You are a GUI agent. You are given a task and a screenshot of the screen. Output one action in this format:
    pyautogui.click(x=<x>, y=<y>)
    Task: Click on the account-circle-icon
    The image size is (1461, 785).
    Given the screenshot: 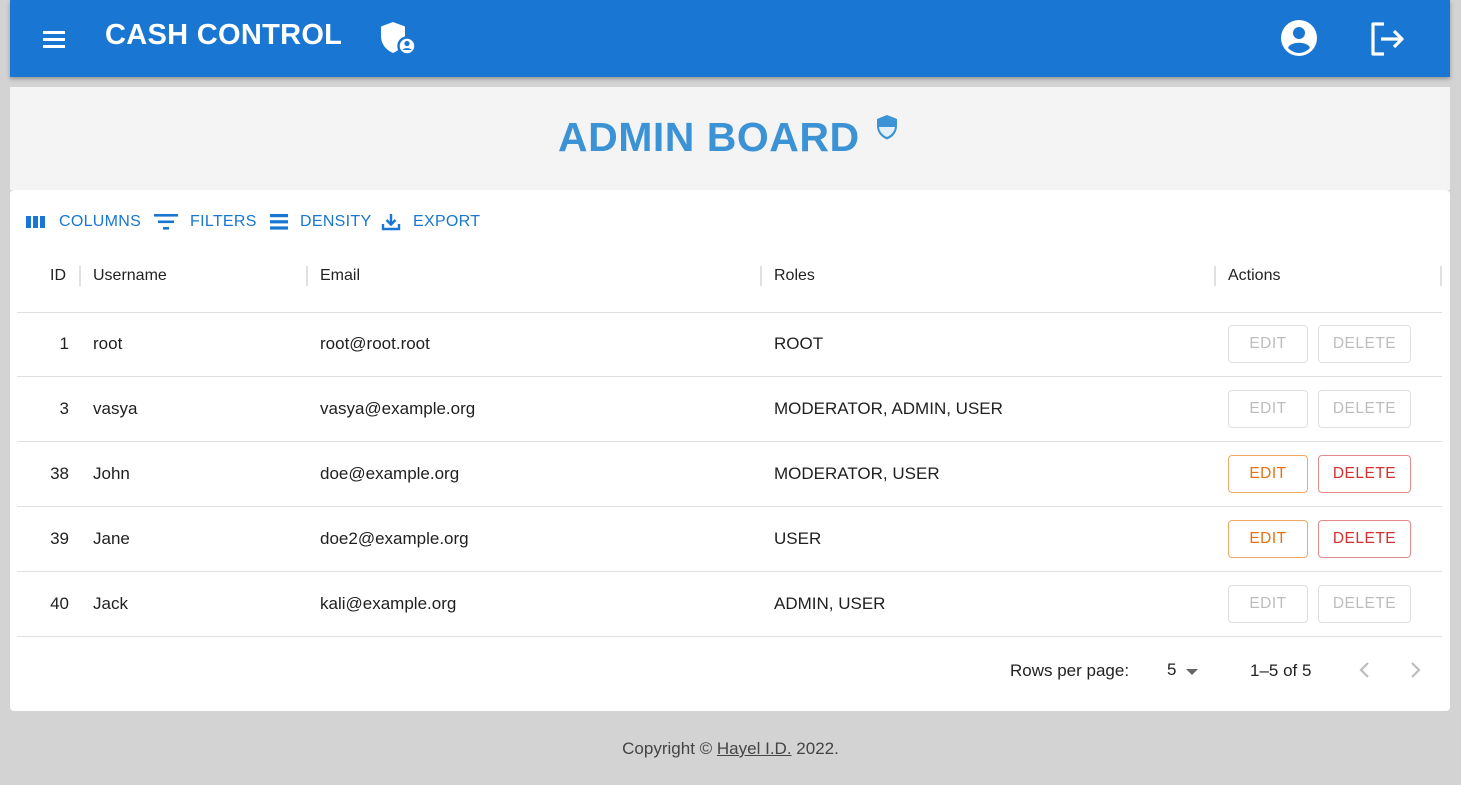 What is the action you would take?
    pyautogui.click(x=1299, y=38)
    